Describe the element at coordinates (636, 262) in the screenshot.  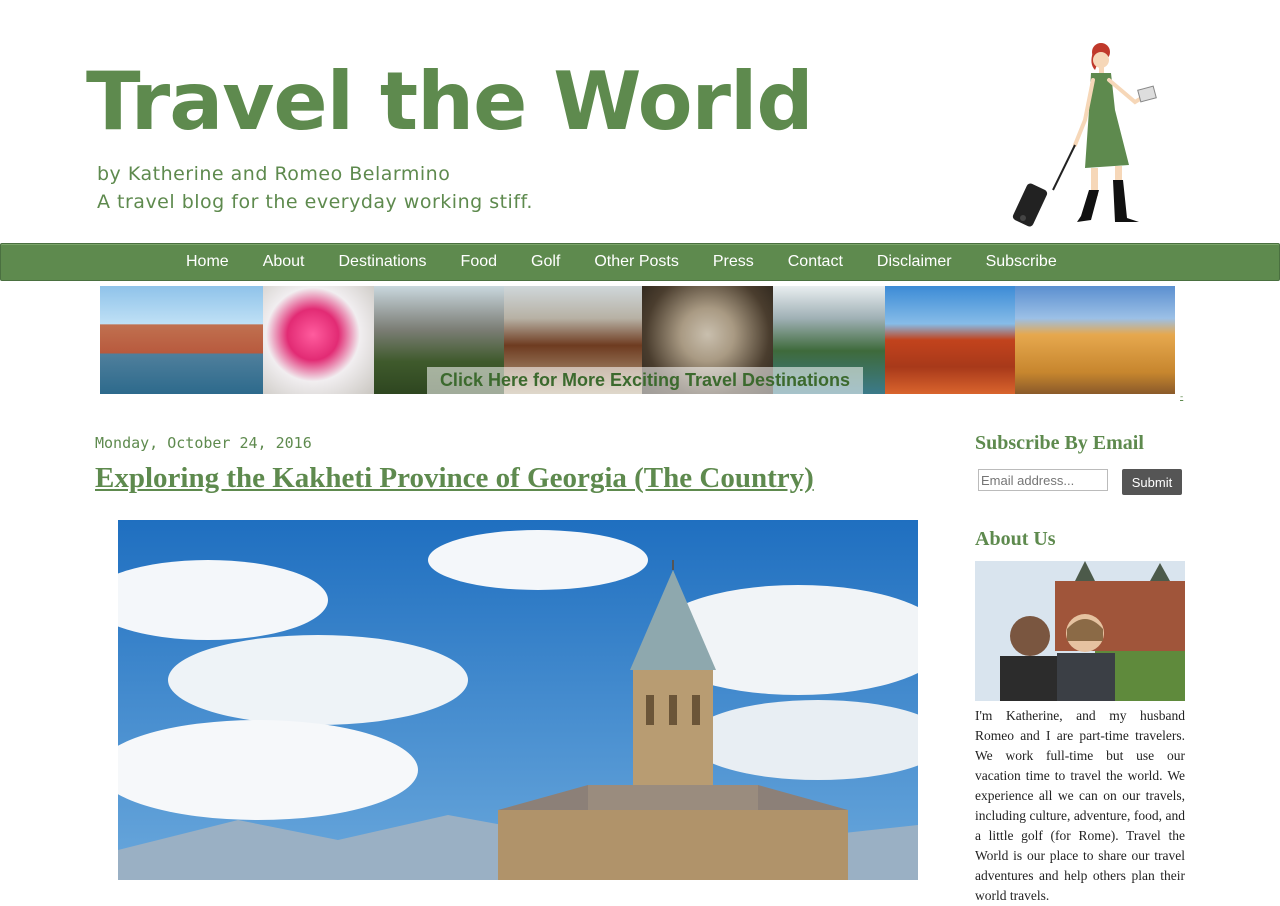
I see `nav-item-other-posts: Other Posts` at that location.